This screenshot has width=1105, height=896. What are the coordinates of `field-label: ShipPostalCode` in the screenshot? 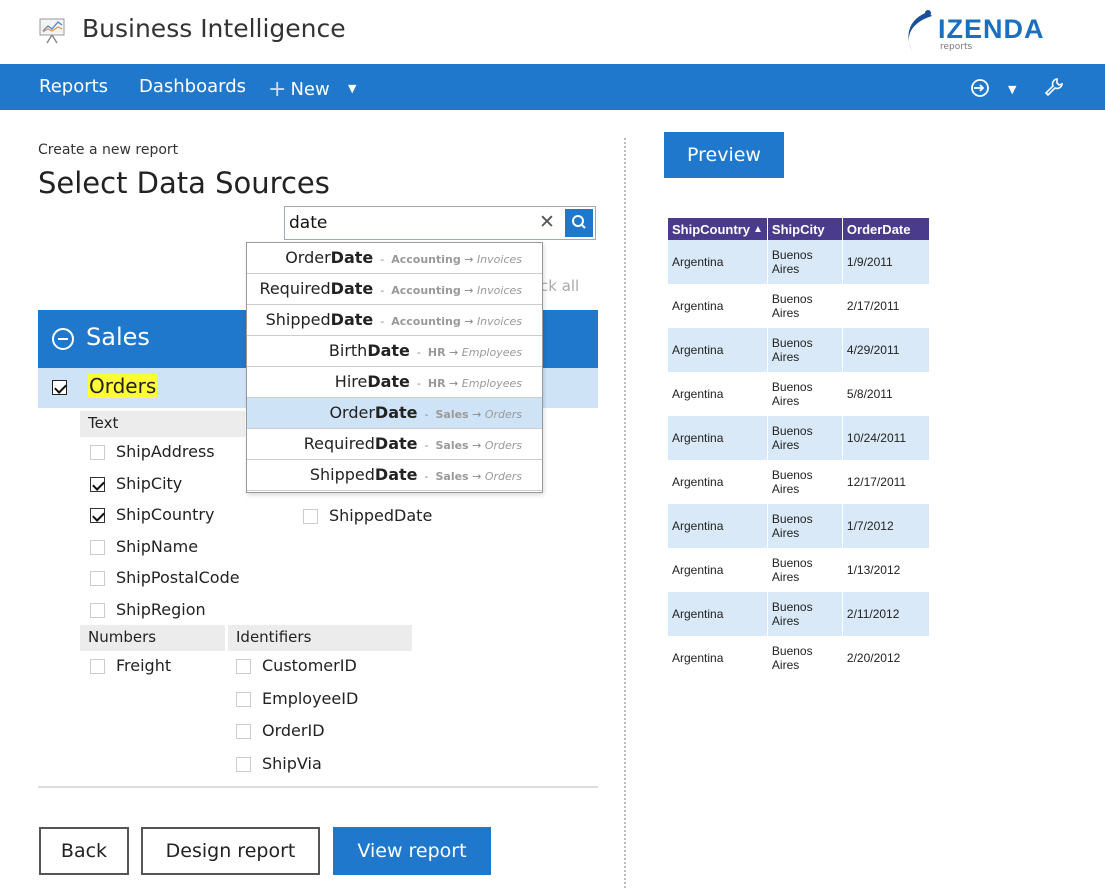 It's located at (178, 577).